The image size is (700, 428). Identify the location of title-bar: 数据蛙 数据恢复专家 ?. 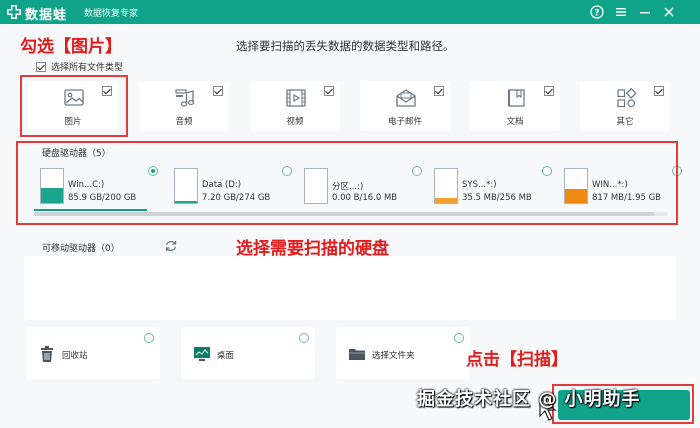
(350, 12).